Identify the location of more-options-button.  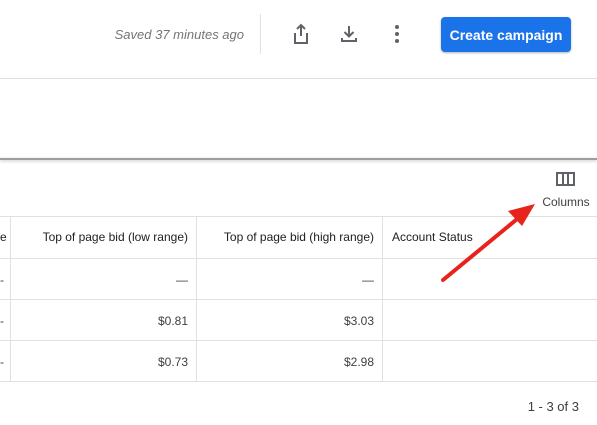
(397, 34).